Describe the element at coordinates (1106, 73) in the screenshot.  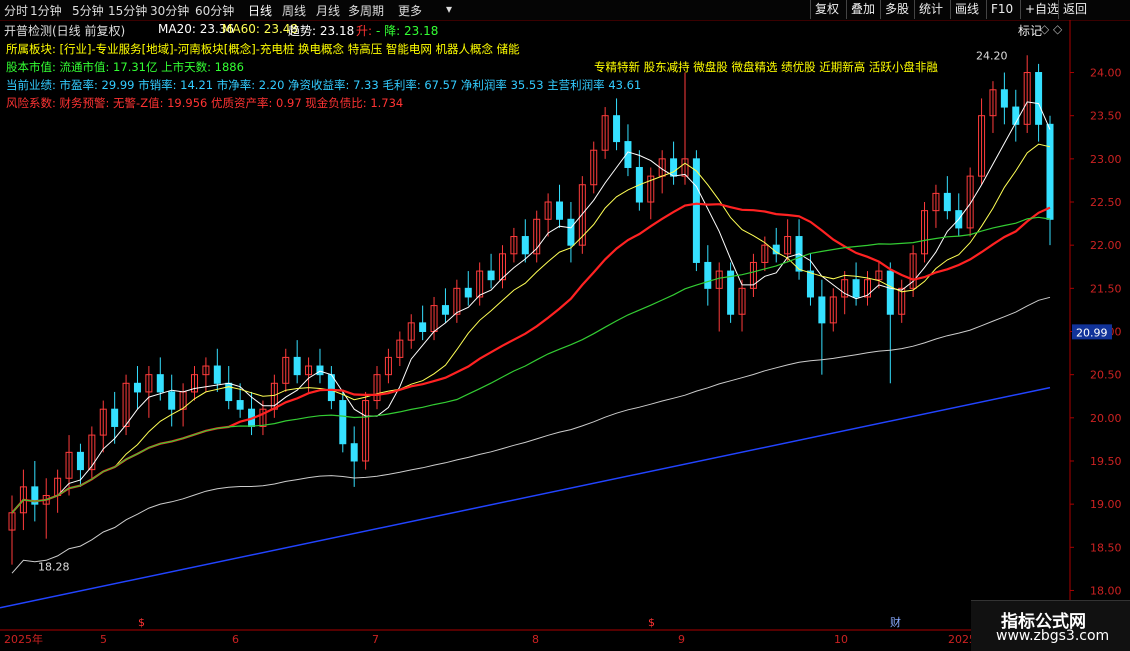
I see `y-tick-label-13: 24.00` at that location.